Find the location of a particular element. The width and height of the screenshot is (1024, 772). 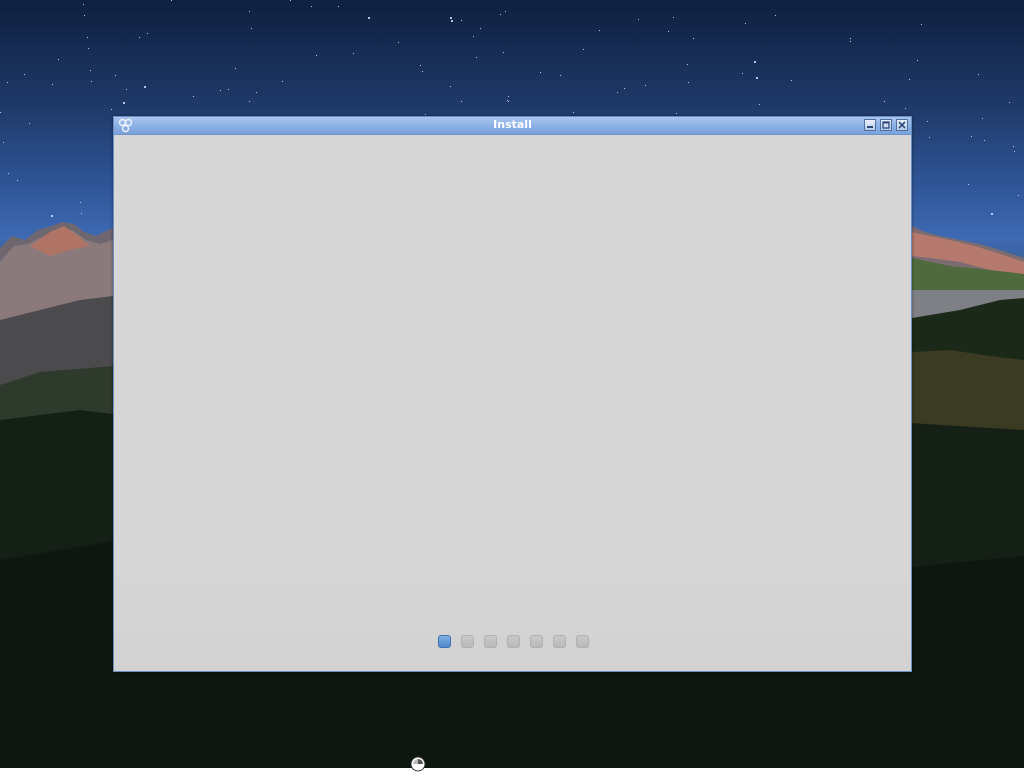

minimize-icon is located at coordinates (870, 127).